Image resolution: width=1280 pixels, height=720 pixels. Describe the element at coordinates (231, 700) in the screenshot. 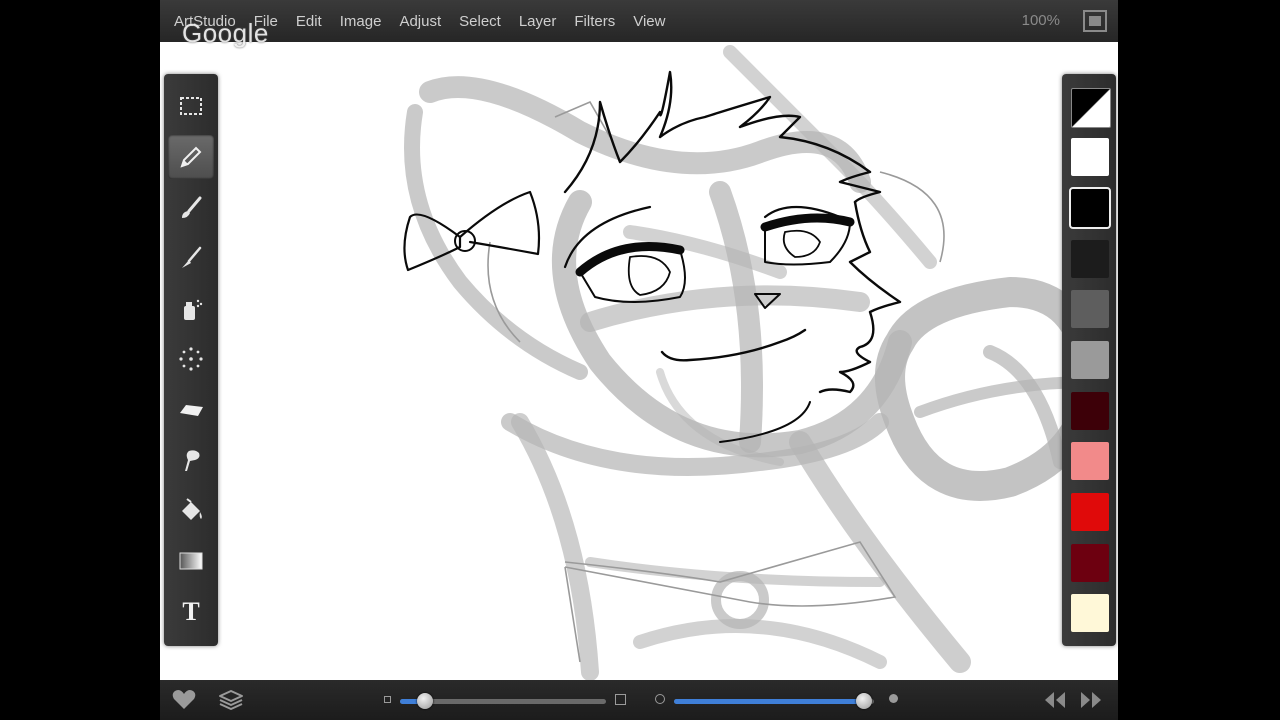

I see `layers-icon` at that location.